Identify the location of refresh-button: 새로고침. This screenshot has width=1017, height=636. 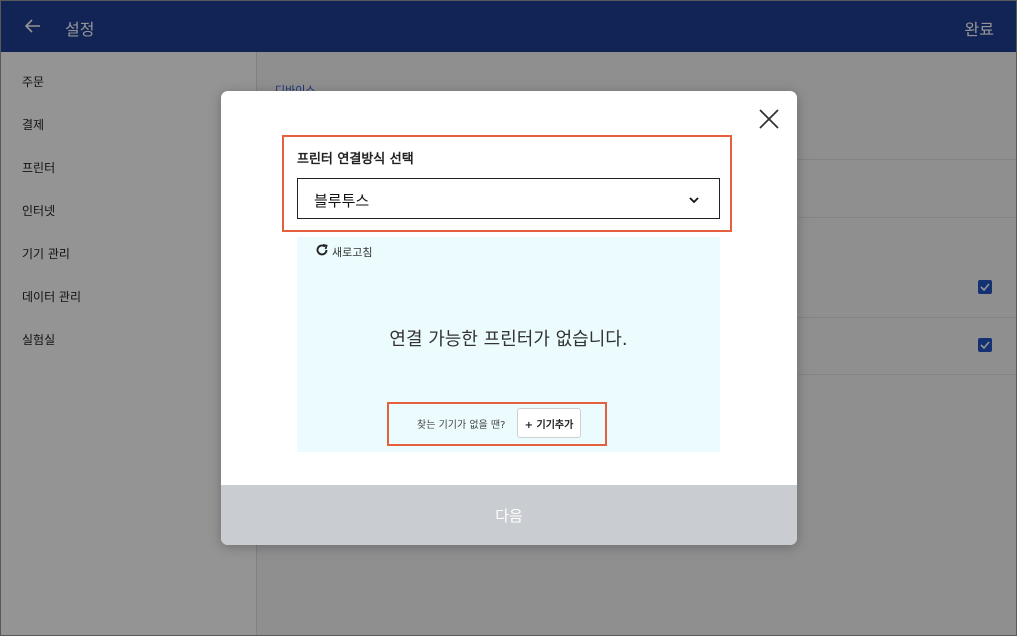
(343, 251).